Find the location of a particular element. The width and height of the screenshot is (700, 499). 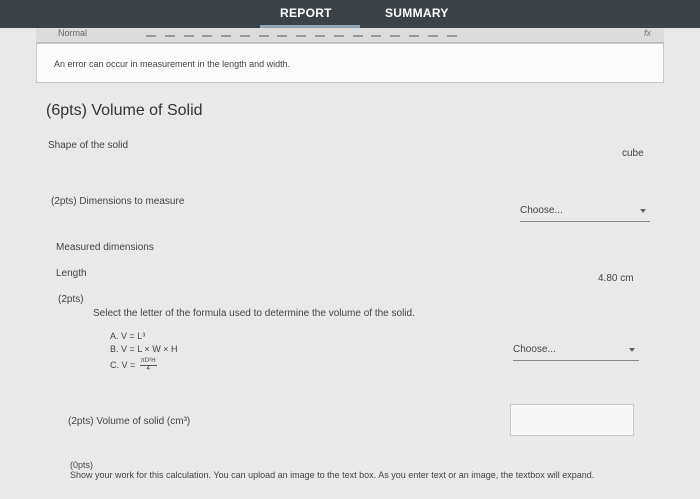

formula-fraction-numerator: πD²H is located at coordinates (148, 362).